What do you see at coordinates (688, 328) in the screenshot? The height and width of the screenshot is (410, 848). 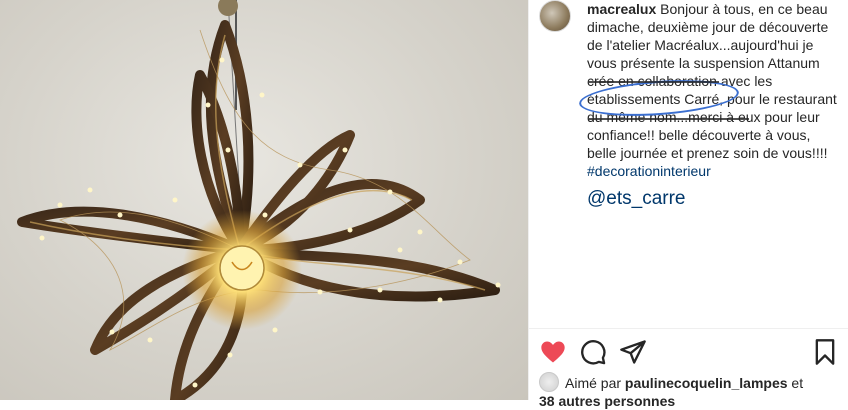 I see `actions-divider` at bounding box center [688, 328].